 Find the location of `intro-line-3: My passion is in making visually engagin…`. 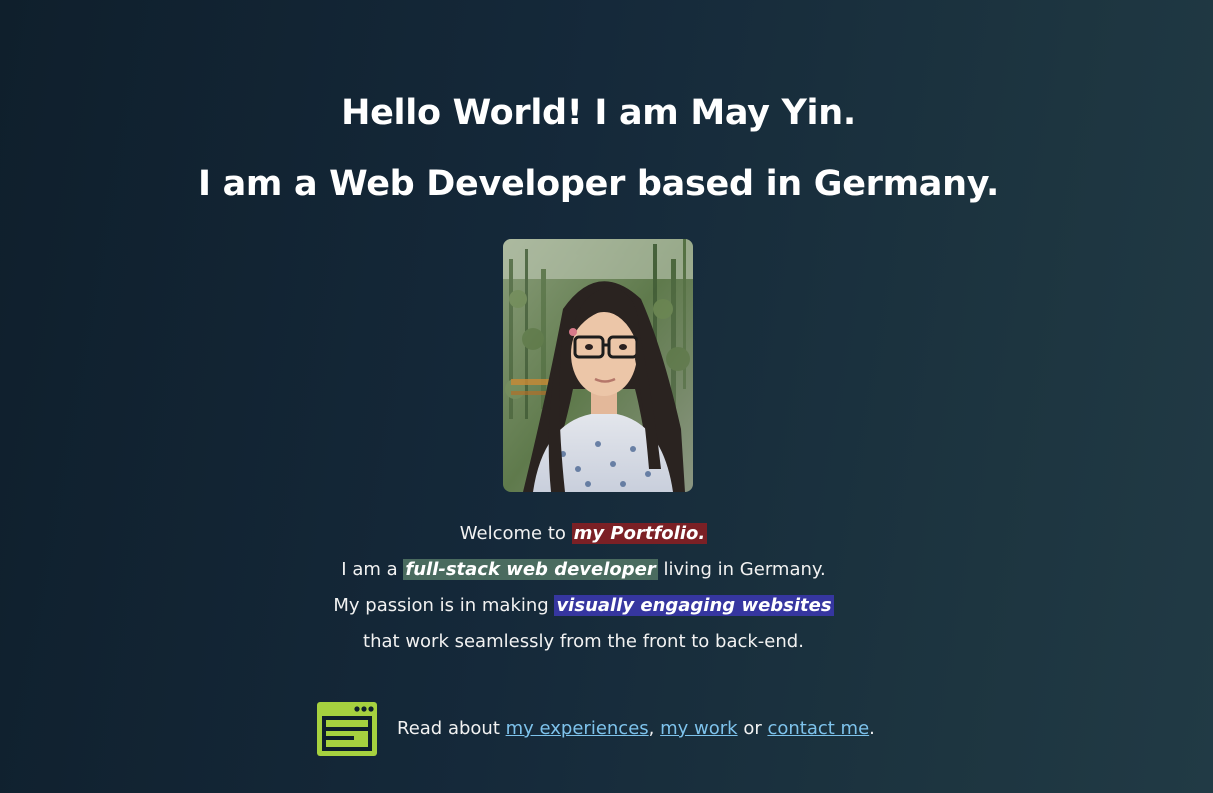

intro-line-3: My passion is in making visually engagin… is located at coordinates (583, 606).